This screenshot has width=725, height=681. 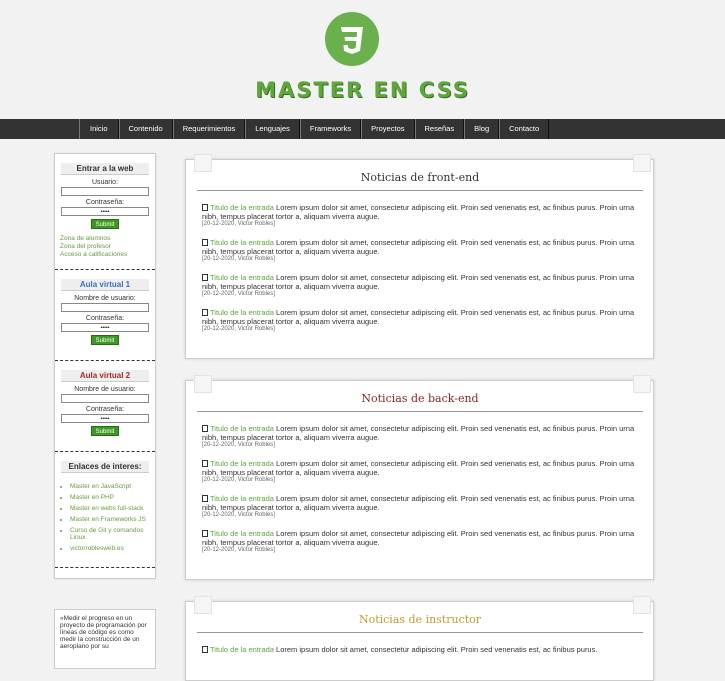 I want to click on aula-2-password-input, so click(x=105, y=418).